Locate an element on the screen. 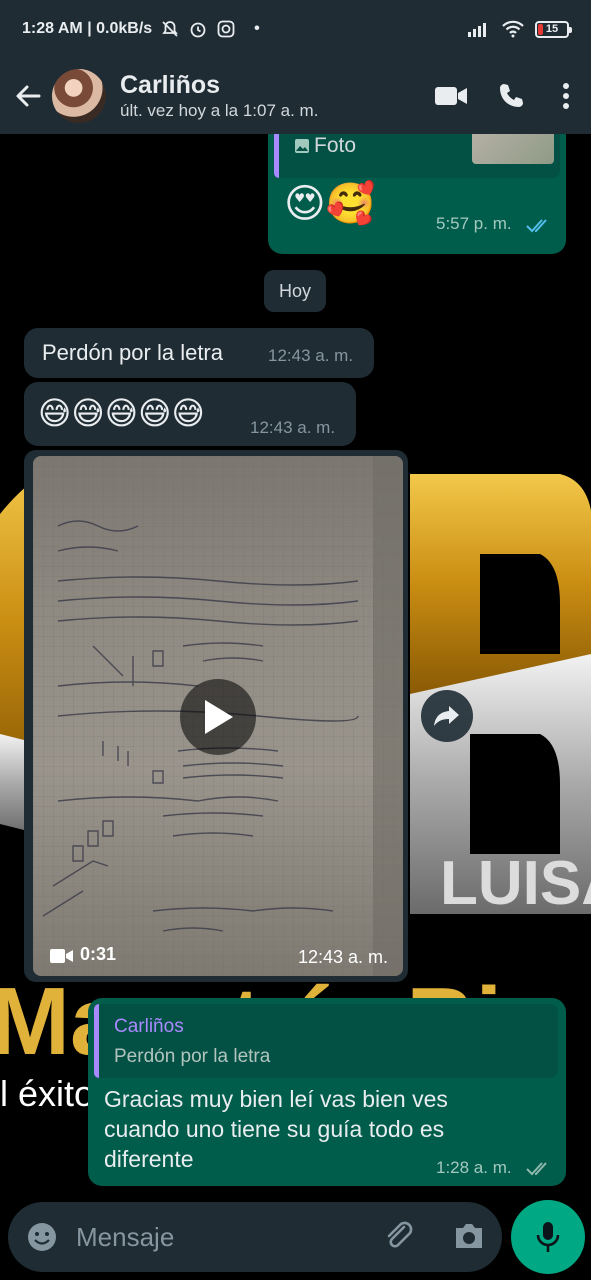  last-seen: últ. vez hoy a la 1:07 a. m. is located at coordinates (219, 110).